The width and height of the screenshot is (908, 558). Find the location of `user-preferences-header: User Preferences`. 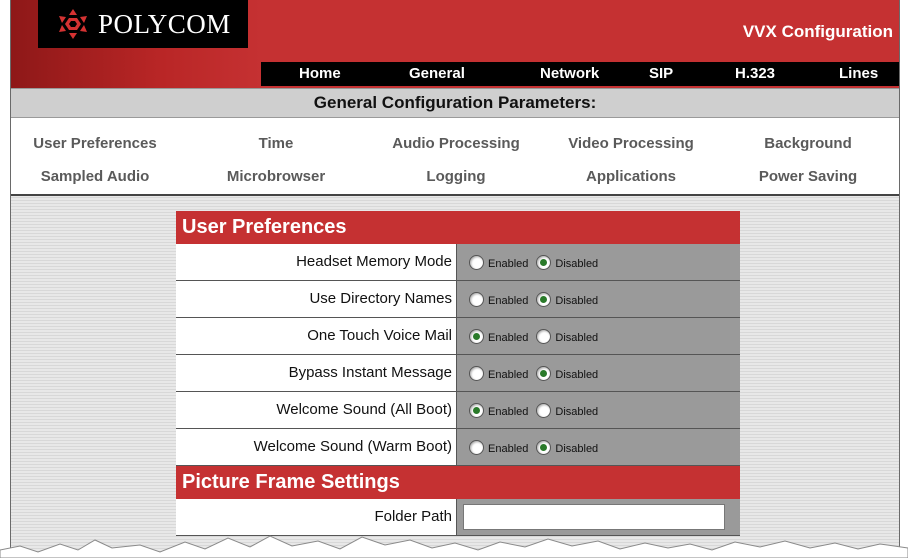

user-preferences-header: User Preferences is located at coordinates (458, 227).